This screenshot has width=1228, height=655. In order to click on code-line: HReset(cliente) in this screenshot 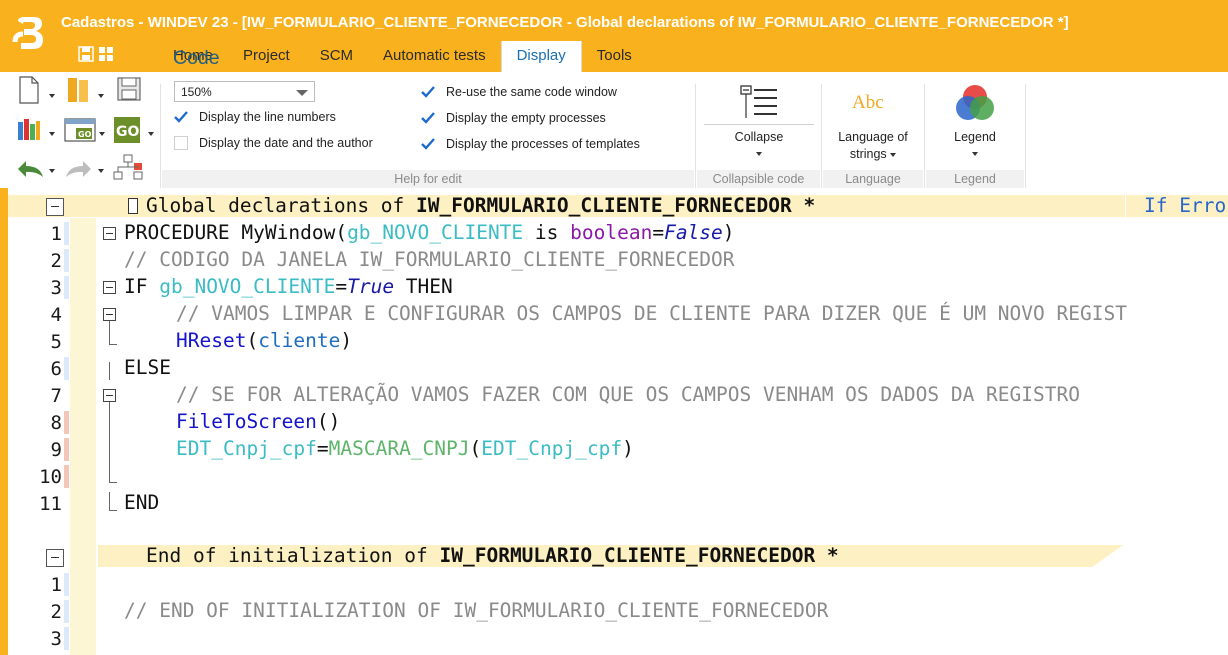, I will do `click(264, 340)`.